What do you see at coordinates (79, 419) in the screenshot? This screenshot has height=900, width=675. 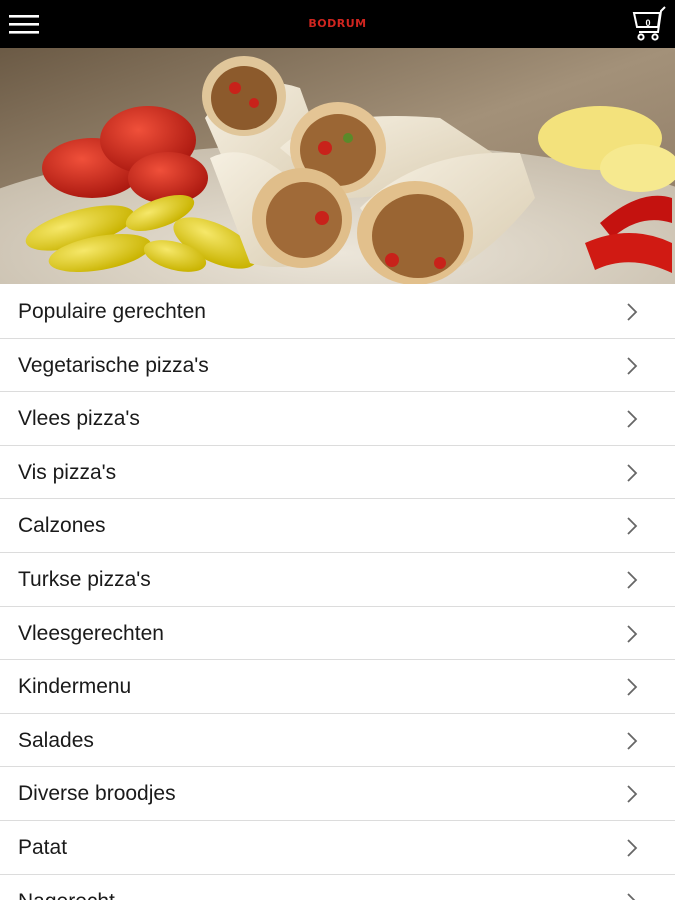 I see `category-label: Vlees pizza's` at bounding box center [79, 419].